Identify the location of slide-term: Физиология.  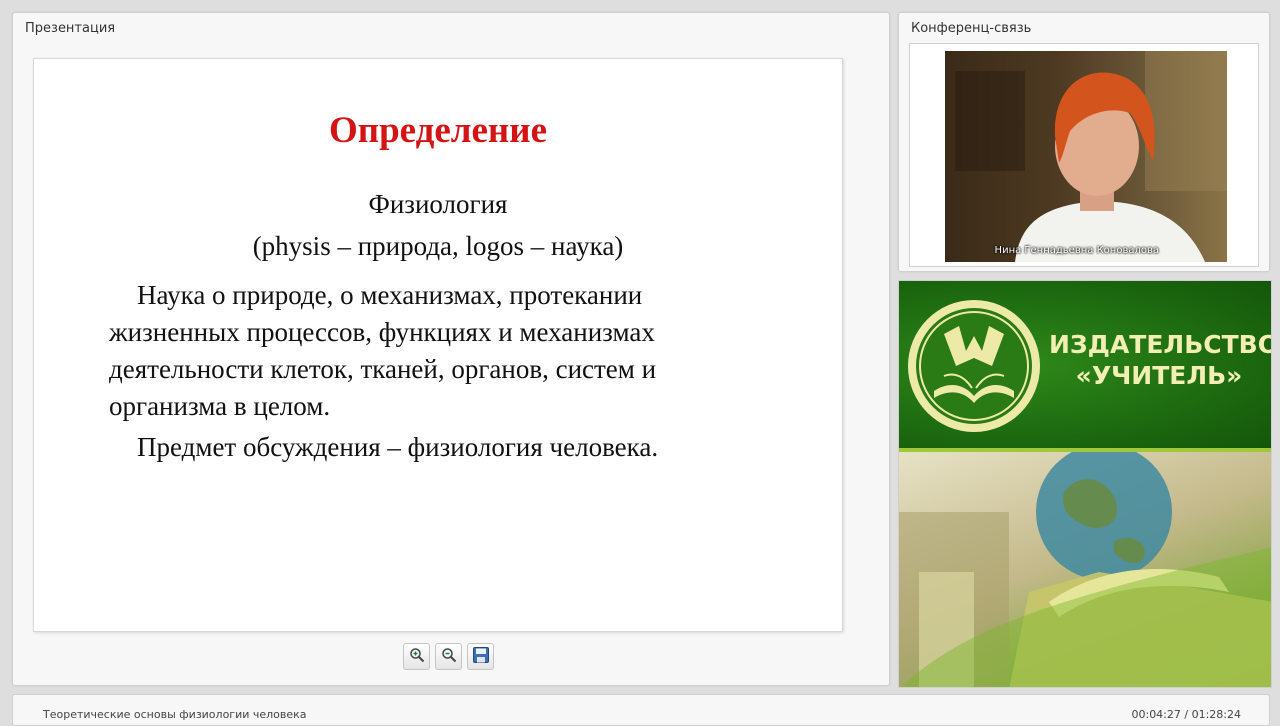
(438, 204).